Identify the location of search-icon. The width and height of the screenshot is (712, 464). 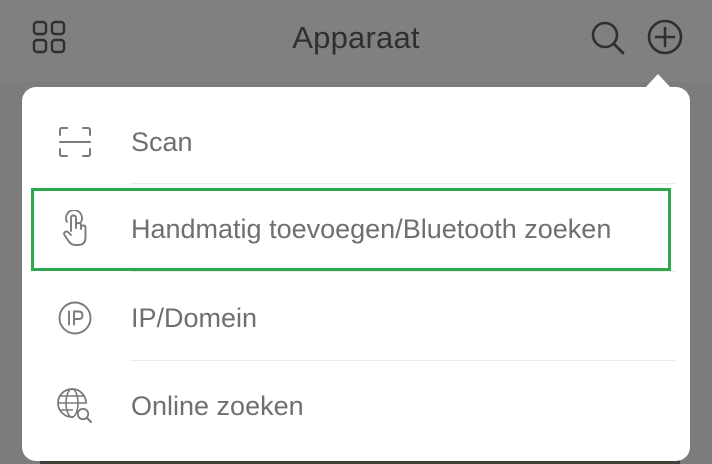
(608, 40).